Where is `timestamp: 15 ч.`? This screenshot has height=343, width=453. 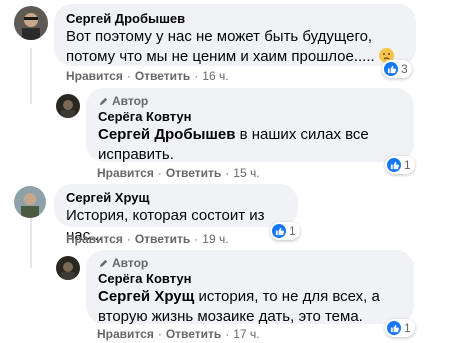
timestamp: 15 ч. is located at coordinates (246, 173).